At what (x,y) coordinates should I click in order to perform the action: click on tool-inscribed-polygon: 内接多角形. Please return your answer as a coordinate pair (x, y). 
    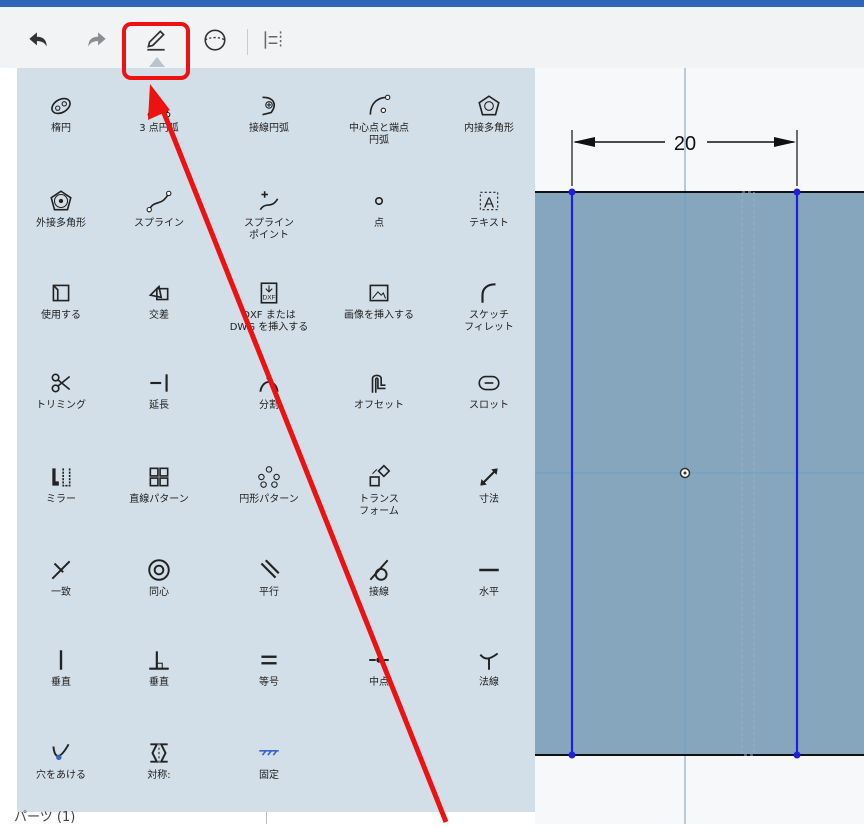
    Looking at the image, I should click on (489, 113).